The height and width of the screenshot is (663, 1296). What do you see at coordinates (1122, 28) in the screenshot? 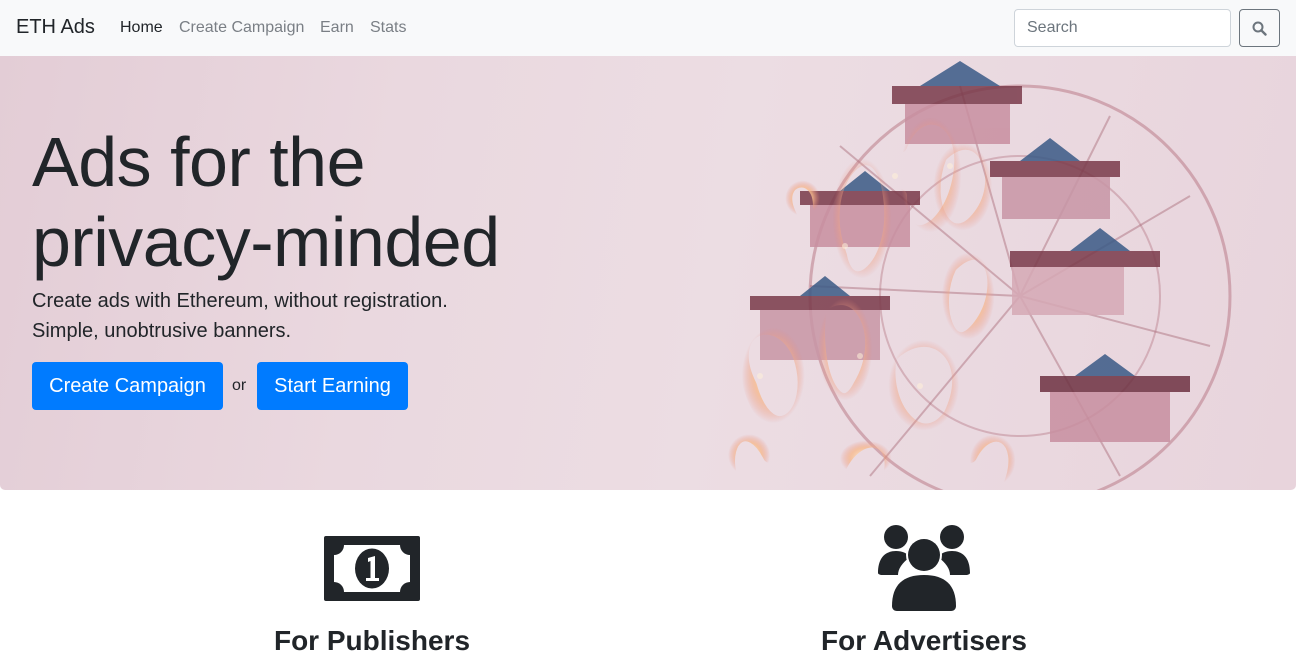
I see `search-input` at bounding box center [1122, 28].